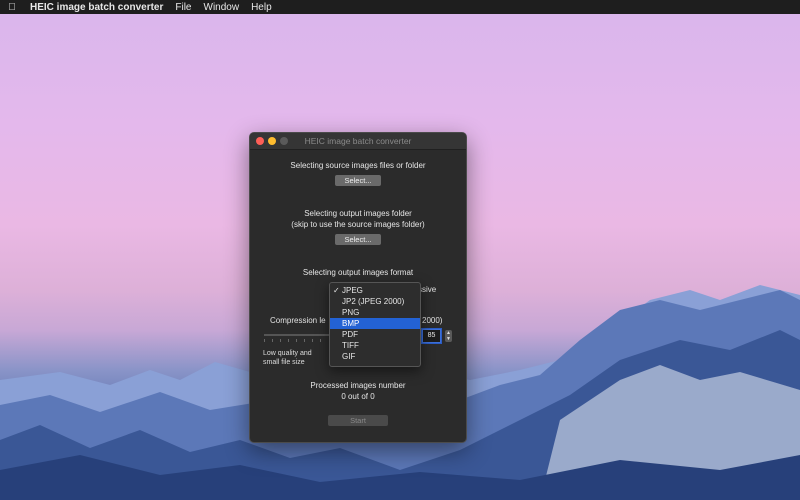  What do you see at coordinates (358, 213) in the screenshot?
I see `output-folder-label: Selecting output images folder` at bounding box center [358, 213].